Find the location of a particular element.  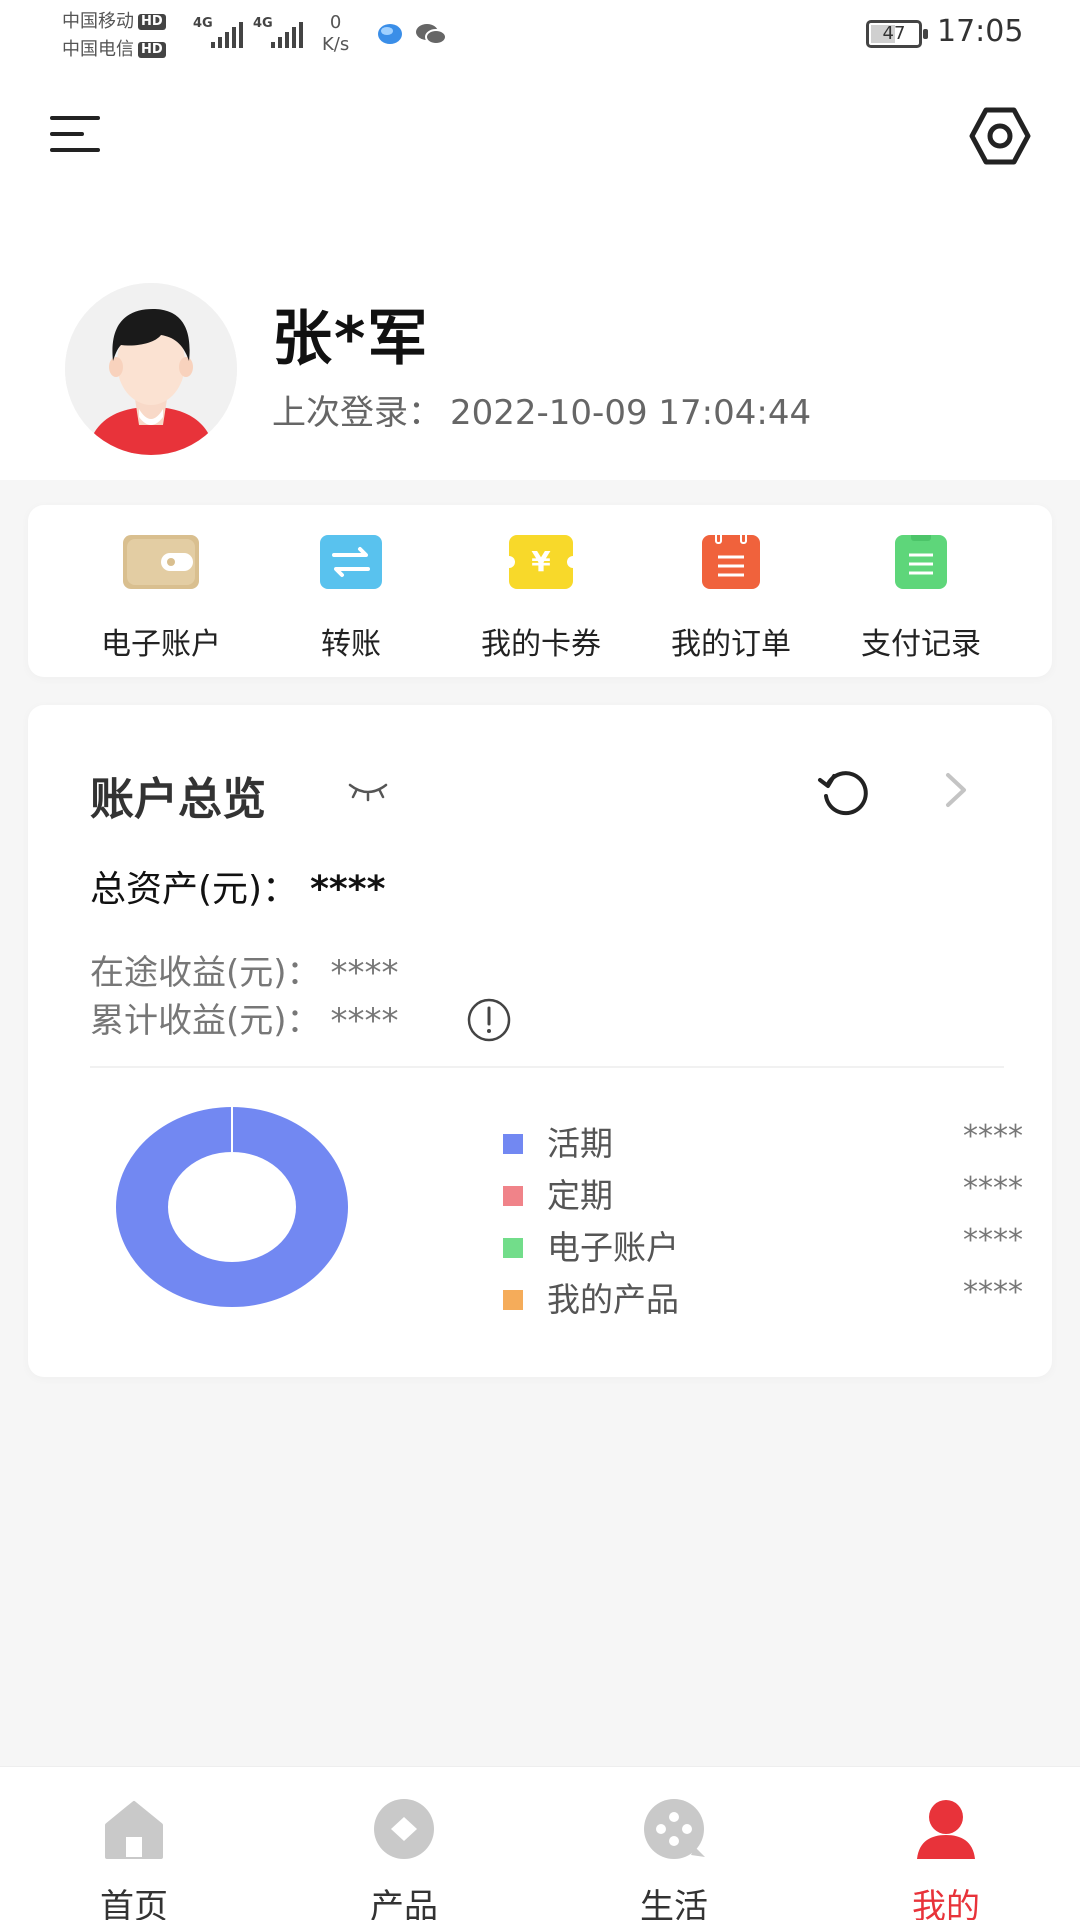

legend-label: 定期 is located at coordinates (580, 1195).